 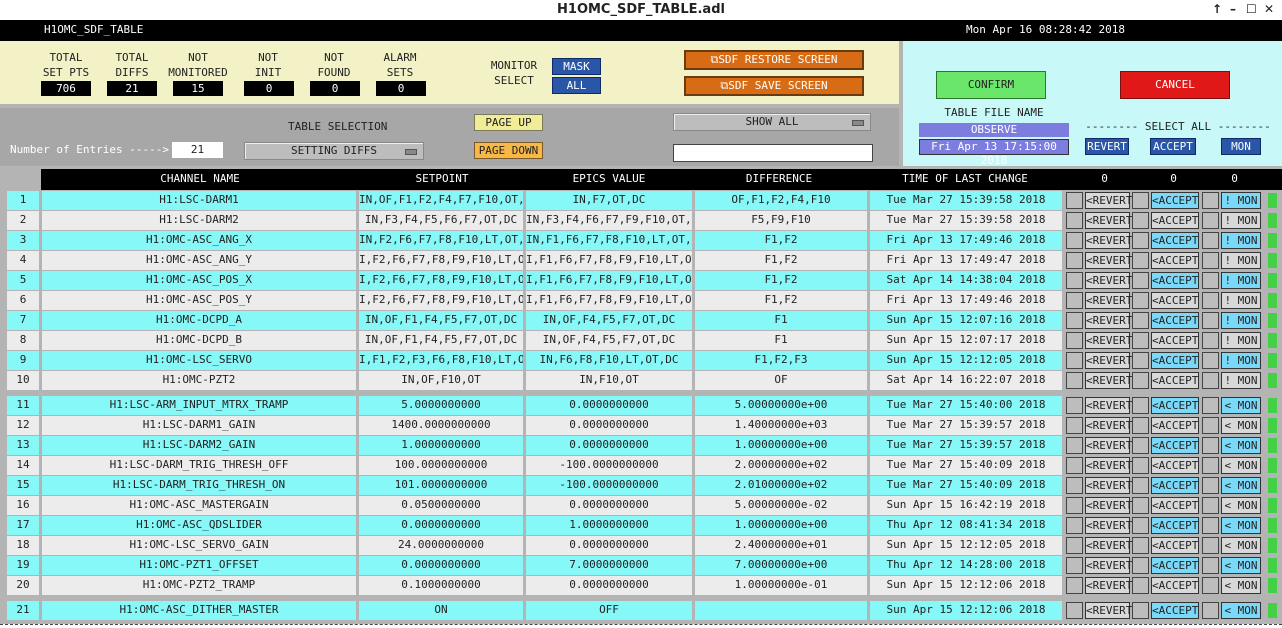 I want to click on select-all-mon-button: MON, so click(x=1241, y=146).